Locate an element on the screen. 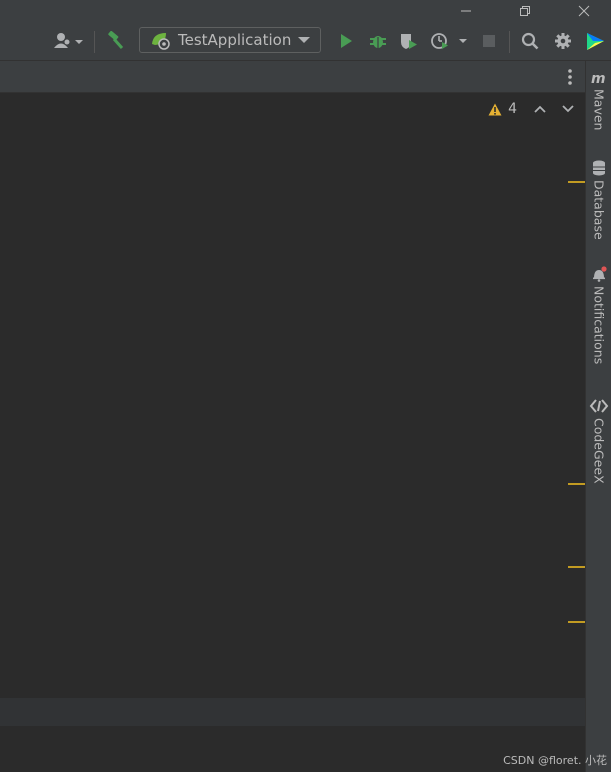 The image size is (611, 772). database-icon is located at coordinates (599, 168).